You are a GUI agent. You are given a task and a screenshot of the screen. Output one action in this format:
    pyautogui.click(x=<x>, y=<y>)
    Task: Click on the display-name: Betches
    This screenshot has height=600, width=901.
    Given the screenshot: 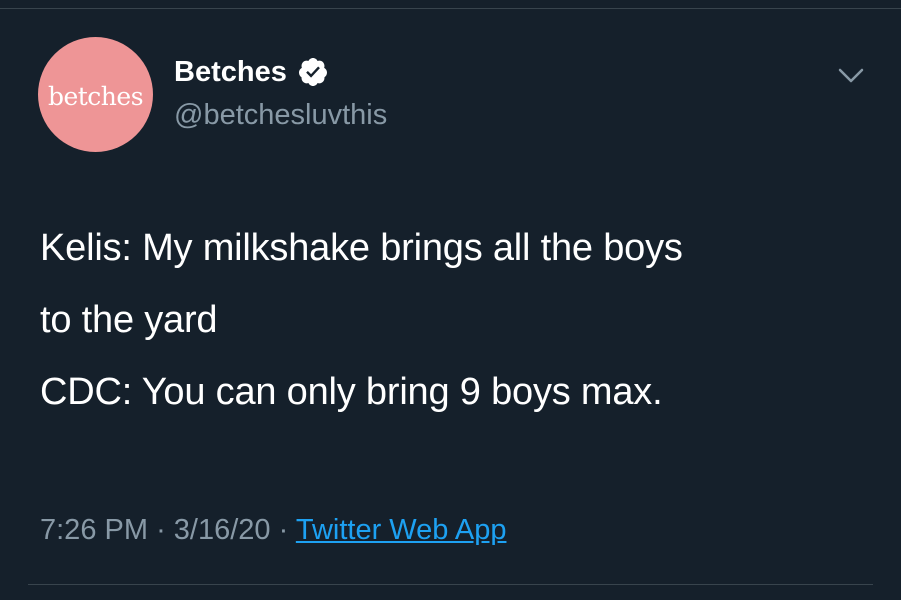 What is the action you would take?
    pyautogui.click(x=230, y=72)
    